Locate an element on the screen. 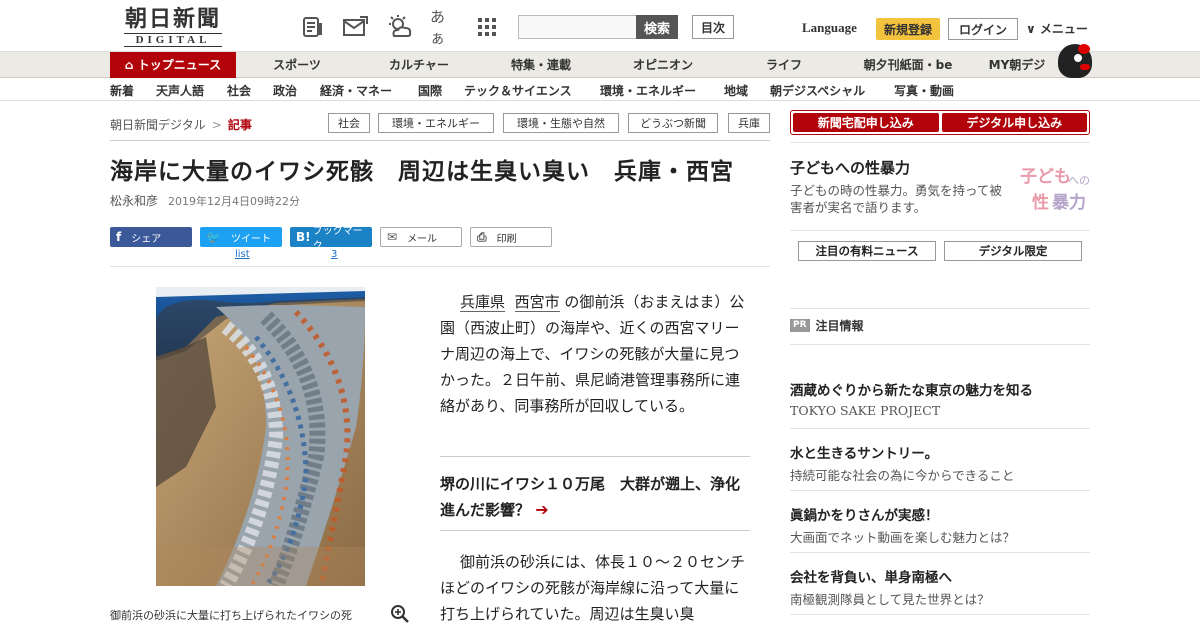 The width and height of the screenshot is (1200, 630). digital-subscribe-button: デジタル申し込み is located at coordinates (1014, 122).